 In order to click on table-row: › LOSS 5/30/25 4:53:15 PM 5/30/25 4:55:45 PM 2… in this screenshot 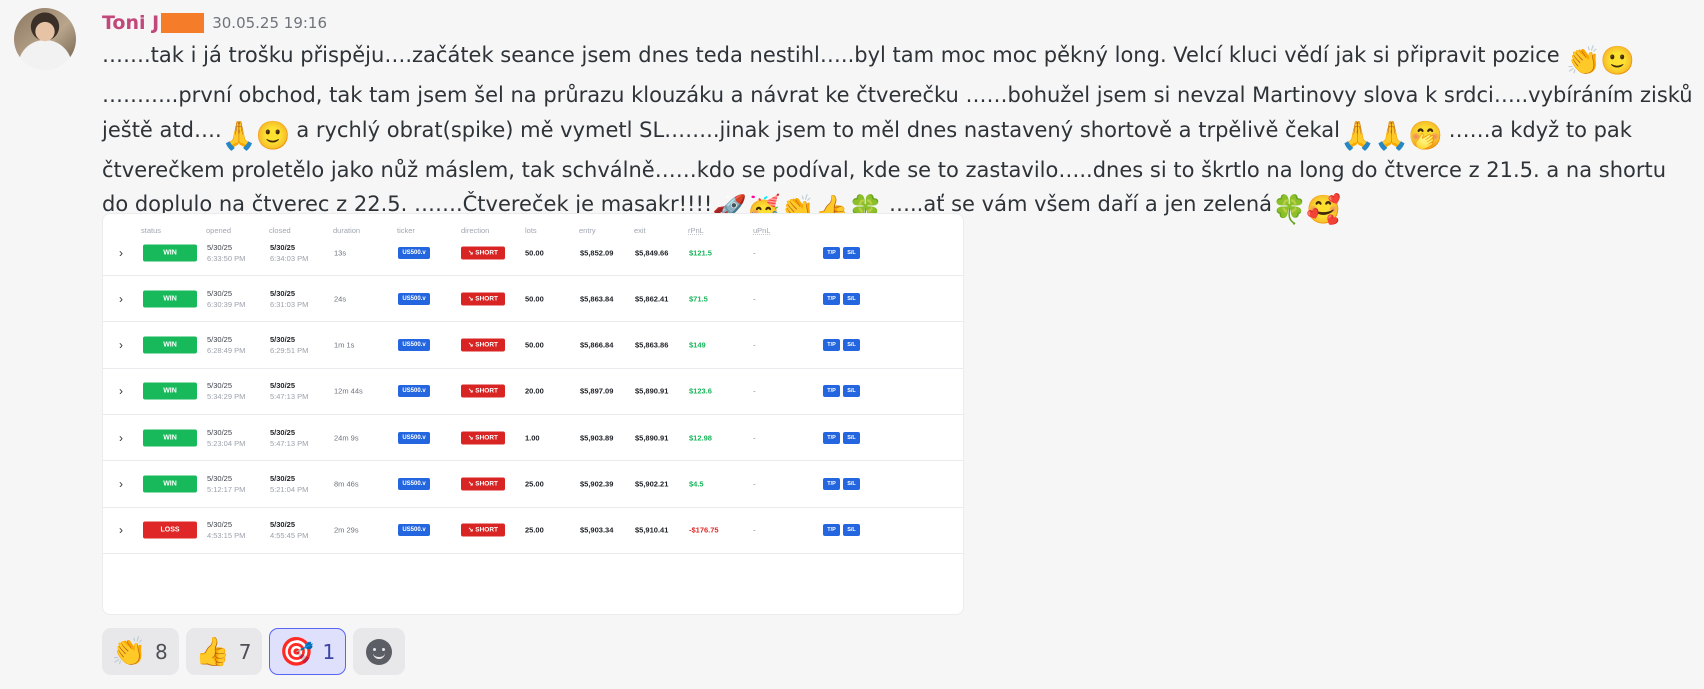, I will do `click(533, 531)`.